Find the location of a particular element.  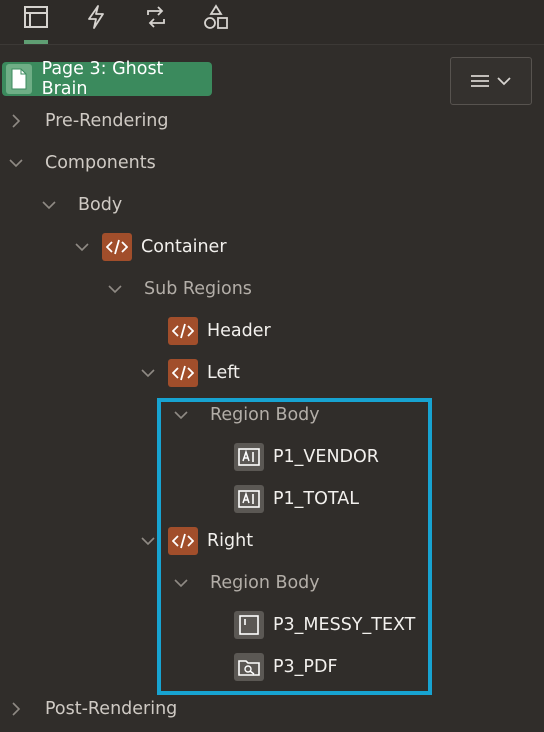

shared-components-icon is located at coordinates (216, 16).